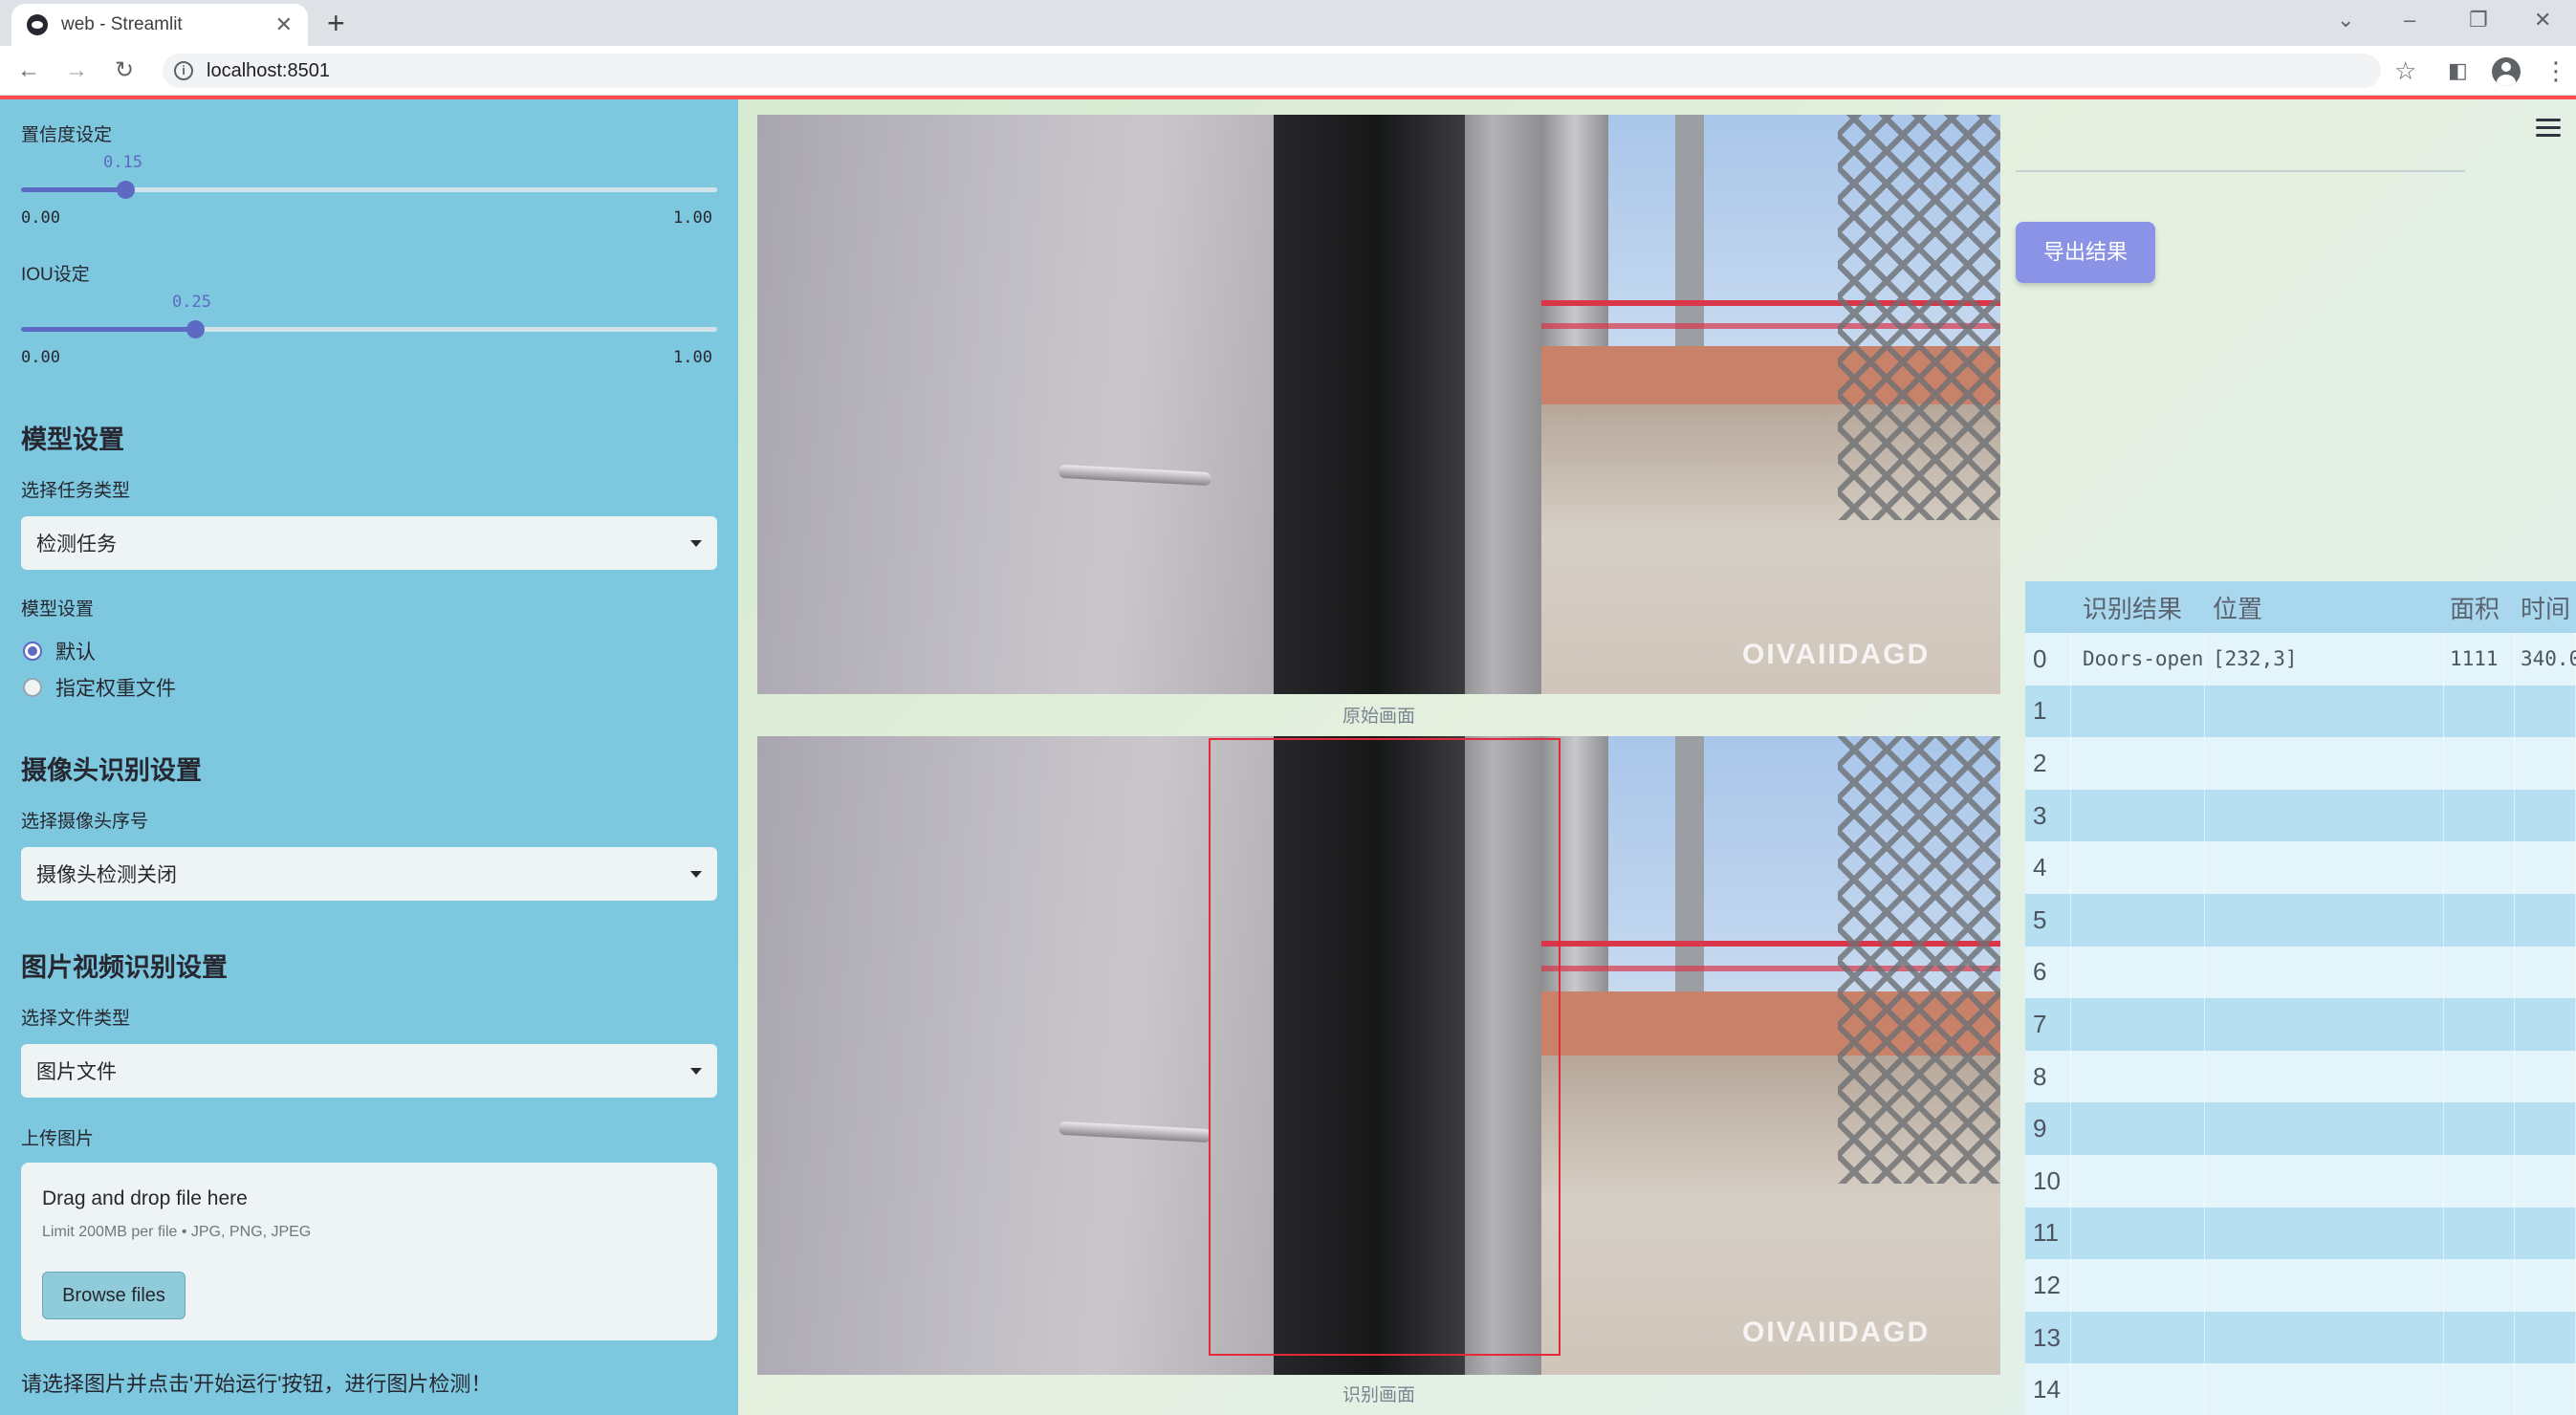 Image resolution: width=2576 pixels, height=1415 pixels. I want to click on iou-value: 0.25, so click(191, 303).